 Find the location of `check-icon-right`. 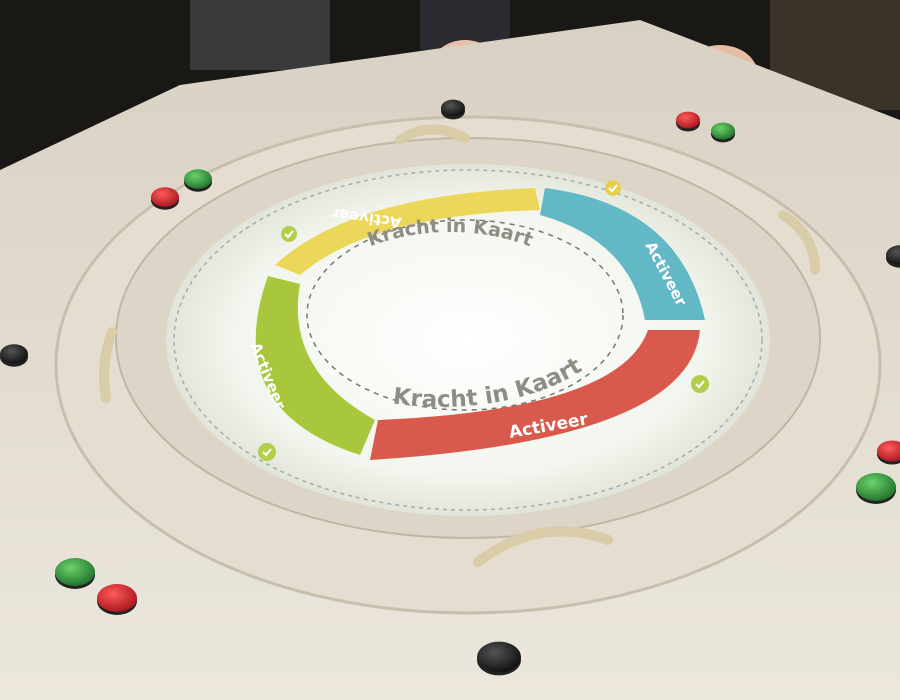

check-icon-right is located at coordinates (700, 384).